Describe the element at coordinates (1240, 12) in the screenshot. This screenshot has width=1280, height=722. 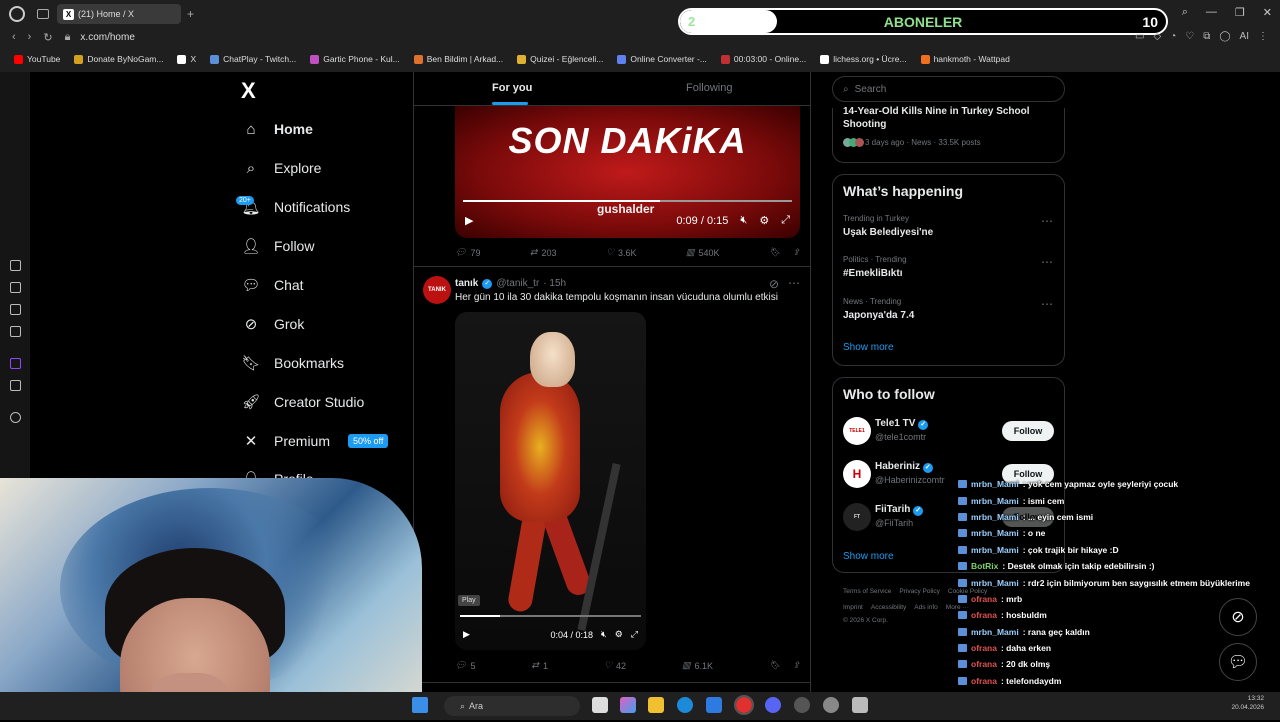
I see `maximize-button: ❐` at that location.